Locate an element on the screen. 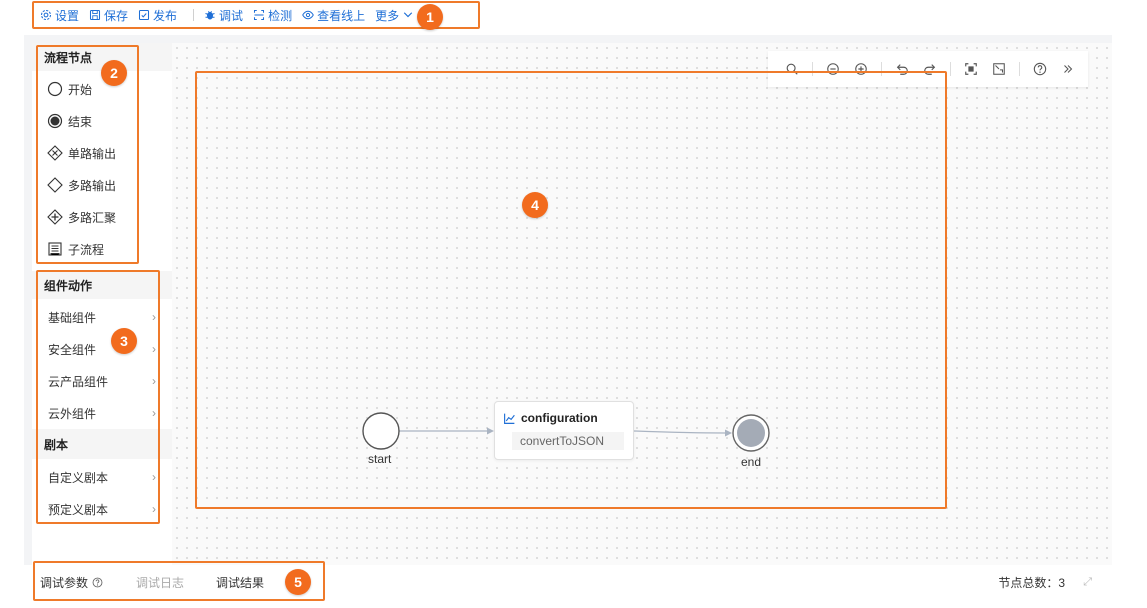  node-end: 结束 is located at coordinates (102, 121).